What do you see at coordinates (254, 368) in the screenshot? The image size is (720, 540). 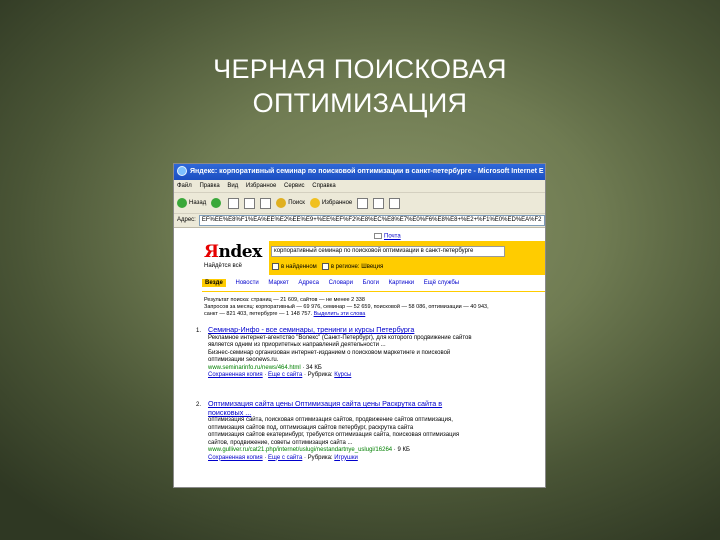 I see `result-url: www.seminarinfo.ru/news/464.html` at bounding box center [254, 368].